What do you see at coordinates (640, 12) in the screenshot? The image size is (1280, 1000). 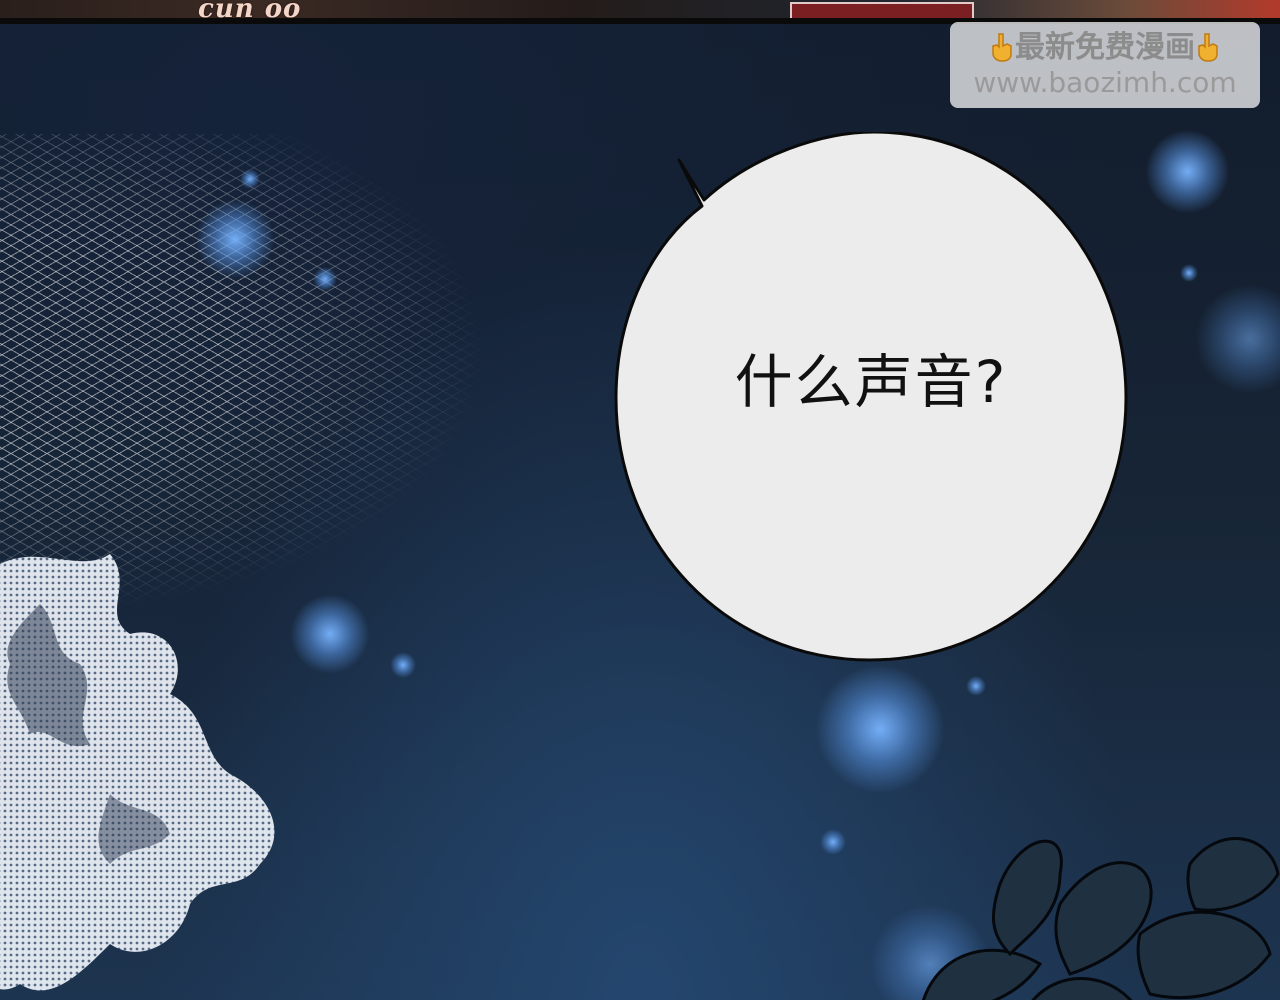 I see `previous-panel-strip: cun oo` at bounding box center [640, 12].